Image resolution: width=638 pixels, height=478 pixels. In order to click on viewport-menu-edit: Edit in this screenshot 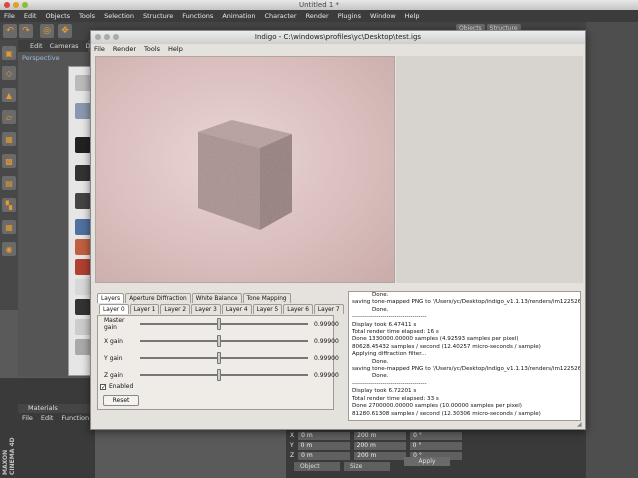, I will do `click(36, 46)`.